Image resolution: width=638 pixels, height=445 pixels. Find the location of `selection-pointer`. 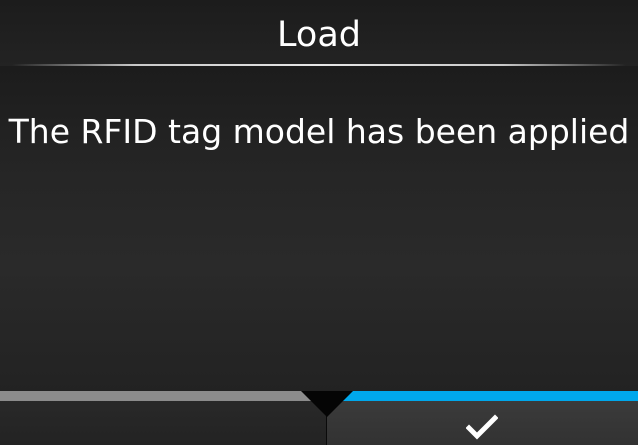

selection-pointer is located at coordinates (327, 404).